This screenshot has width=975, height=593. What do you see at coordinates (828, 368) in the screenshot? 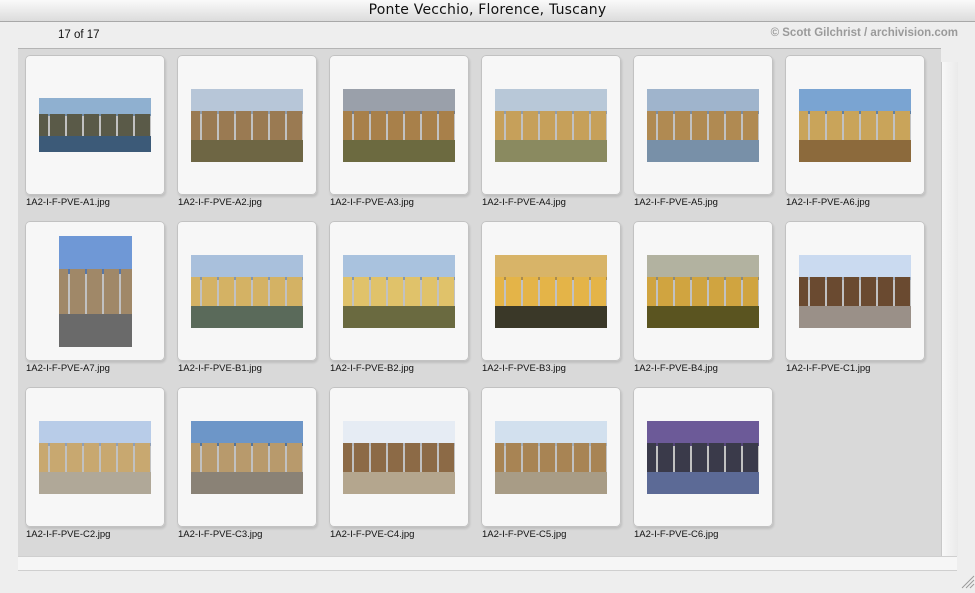
I see `thumbnail-filename: 1A2-I-F-PVE-C1.jpg` at bounding box center [828, 368].